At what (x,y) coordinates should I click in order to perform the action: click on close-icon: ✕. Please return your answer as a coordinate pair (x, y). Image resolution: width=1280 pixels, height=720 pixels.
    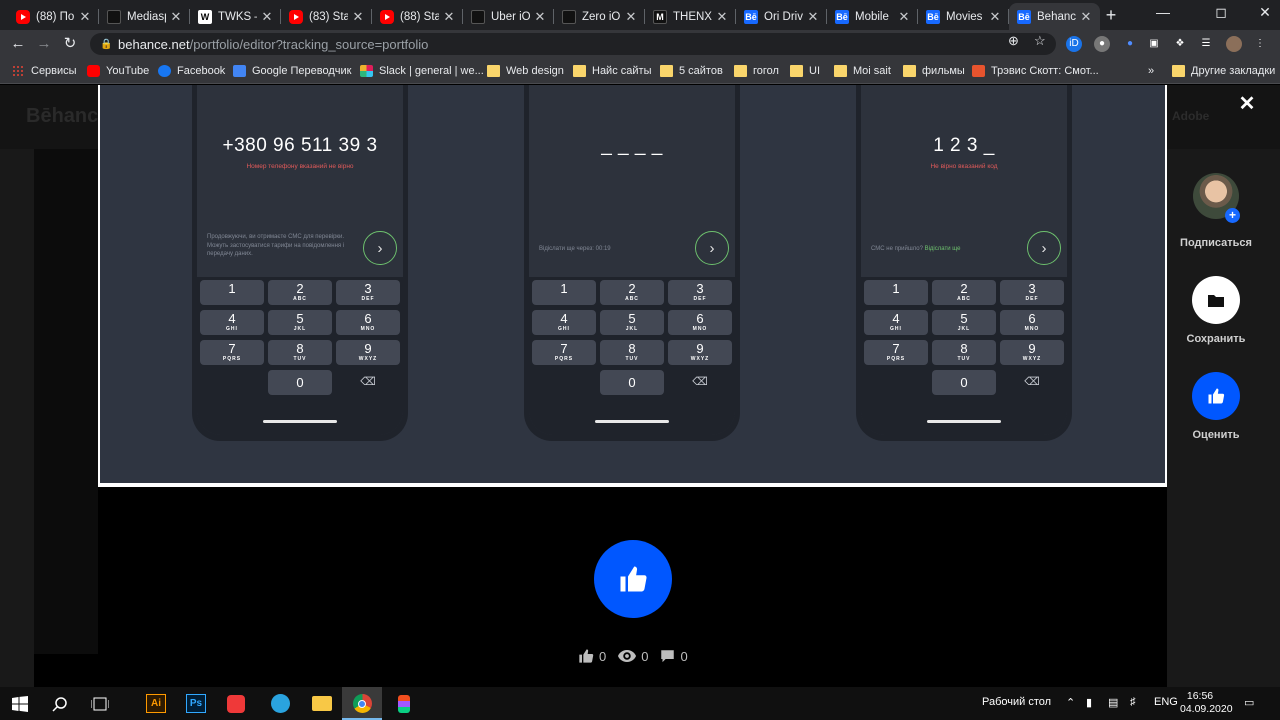
    Looking at the image, I should click on (1247, 104).